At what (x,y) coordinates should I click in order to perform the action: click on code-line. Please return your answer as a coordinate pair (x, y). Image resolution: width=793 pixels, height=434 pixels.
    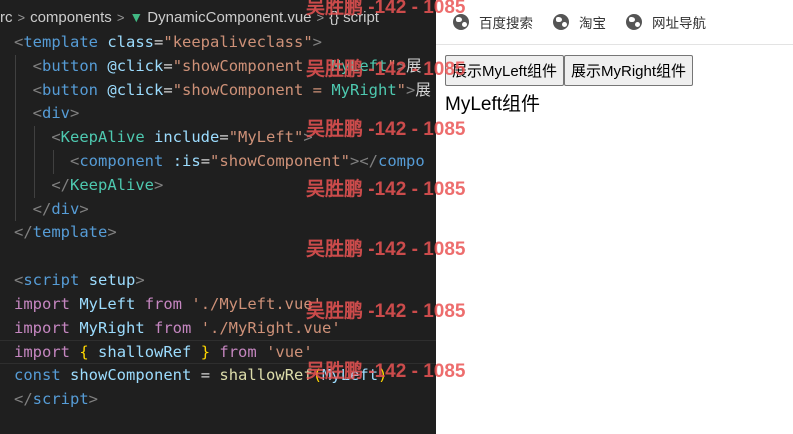
    Looking at the image, I should click on (218, 257).